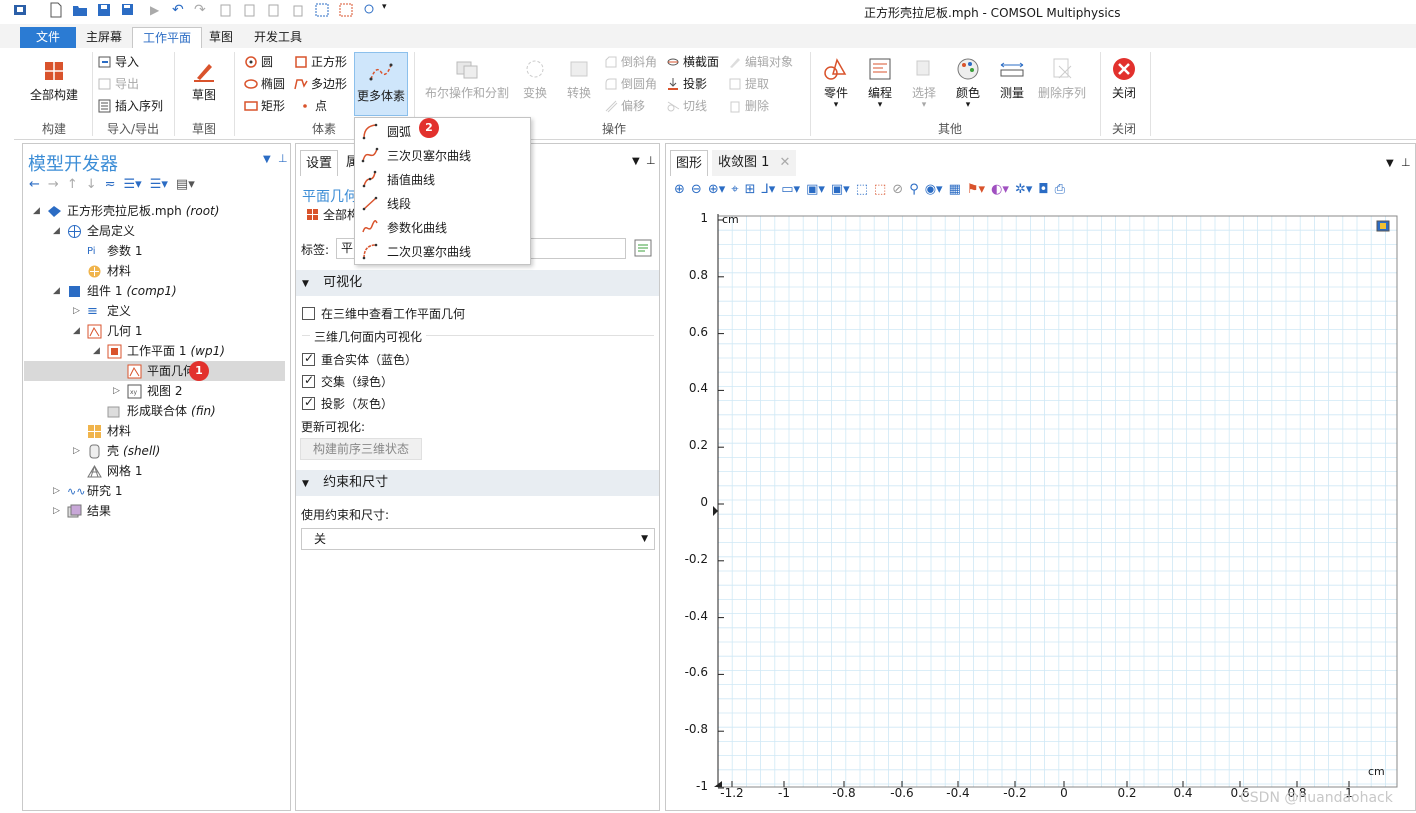  Describe the element at coordinates (361, 449) in the screenshot. I see `build-preceding-3d-button: 构建前序三维状态` at that location.